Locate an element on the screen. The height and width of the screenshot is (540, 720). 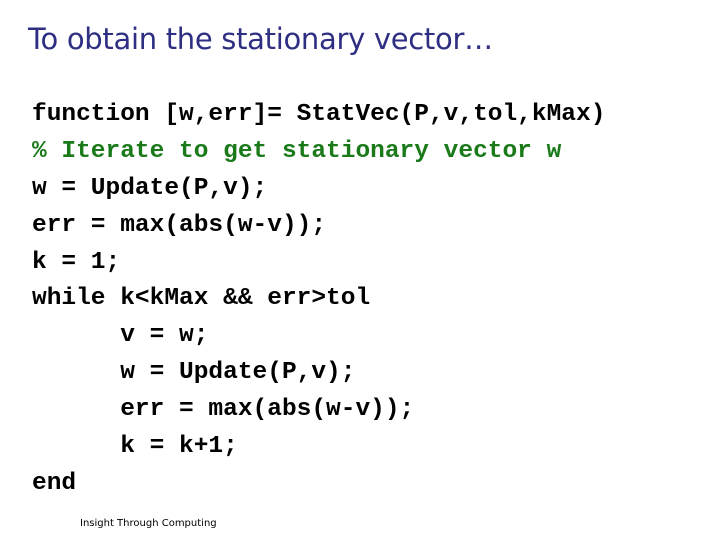
code-line-loop-assign-v: v = w; is located at coordinates (120, 336).